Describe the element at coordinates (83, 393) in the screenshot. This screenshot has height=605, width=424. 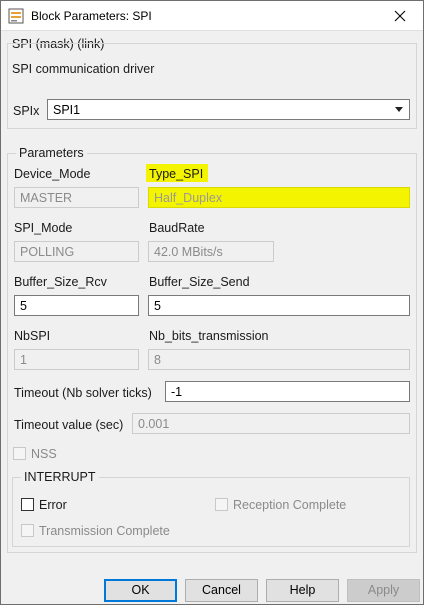
I see `timeout-label: Timeout (Nb solver ticks)` at that location.